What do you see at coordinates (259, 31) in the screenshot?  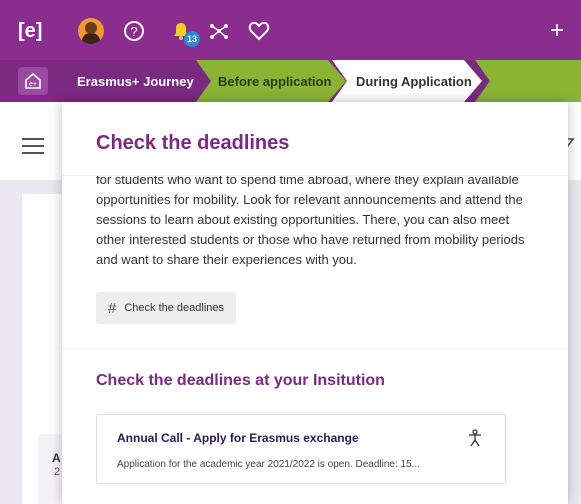 I see `heart-icon` at bounding box center [259, 31].